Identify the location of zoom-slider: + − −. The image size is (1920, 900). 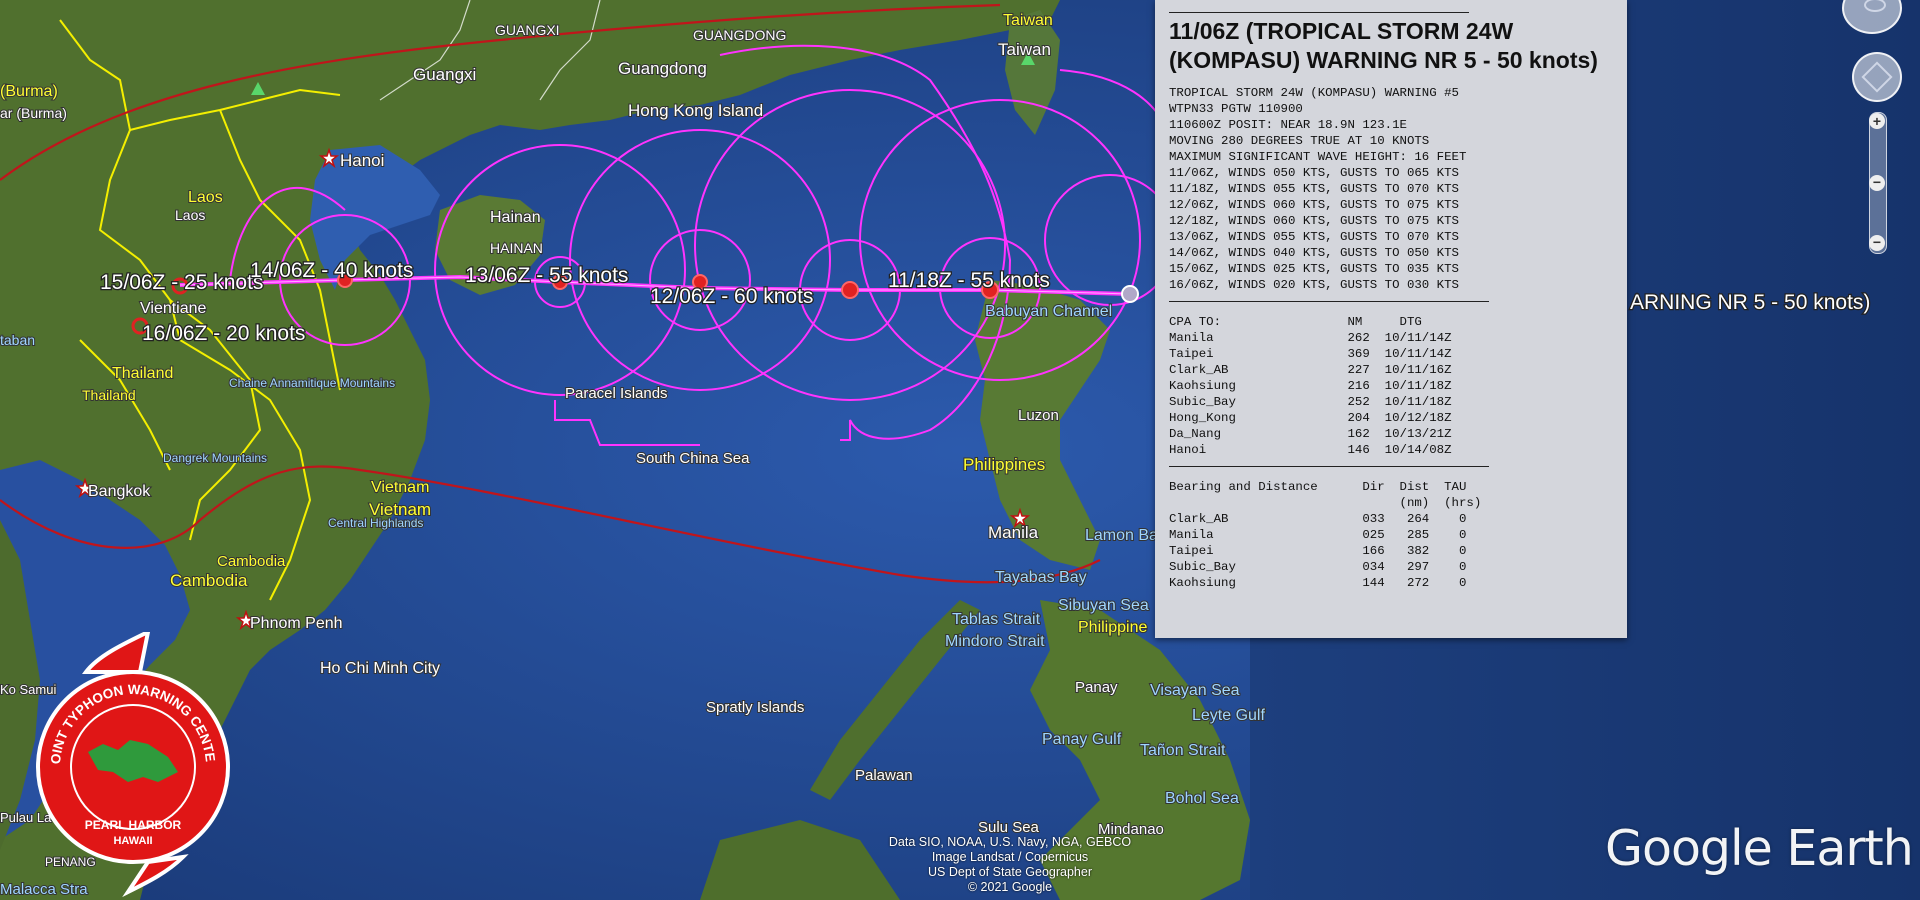
(1878, 183).